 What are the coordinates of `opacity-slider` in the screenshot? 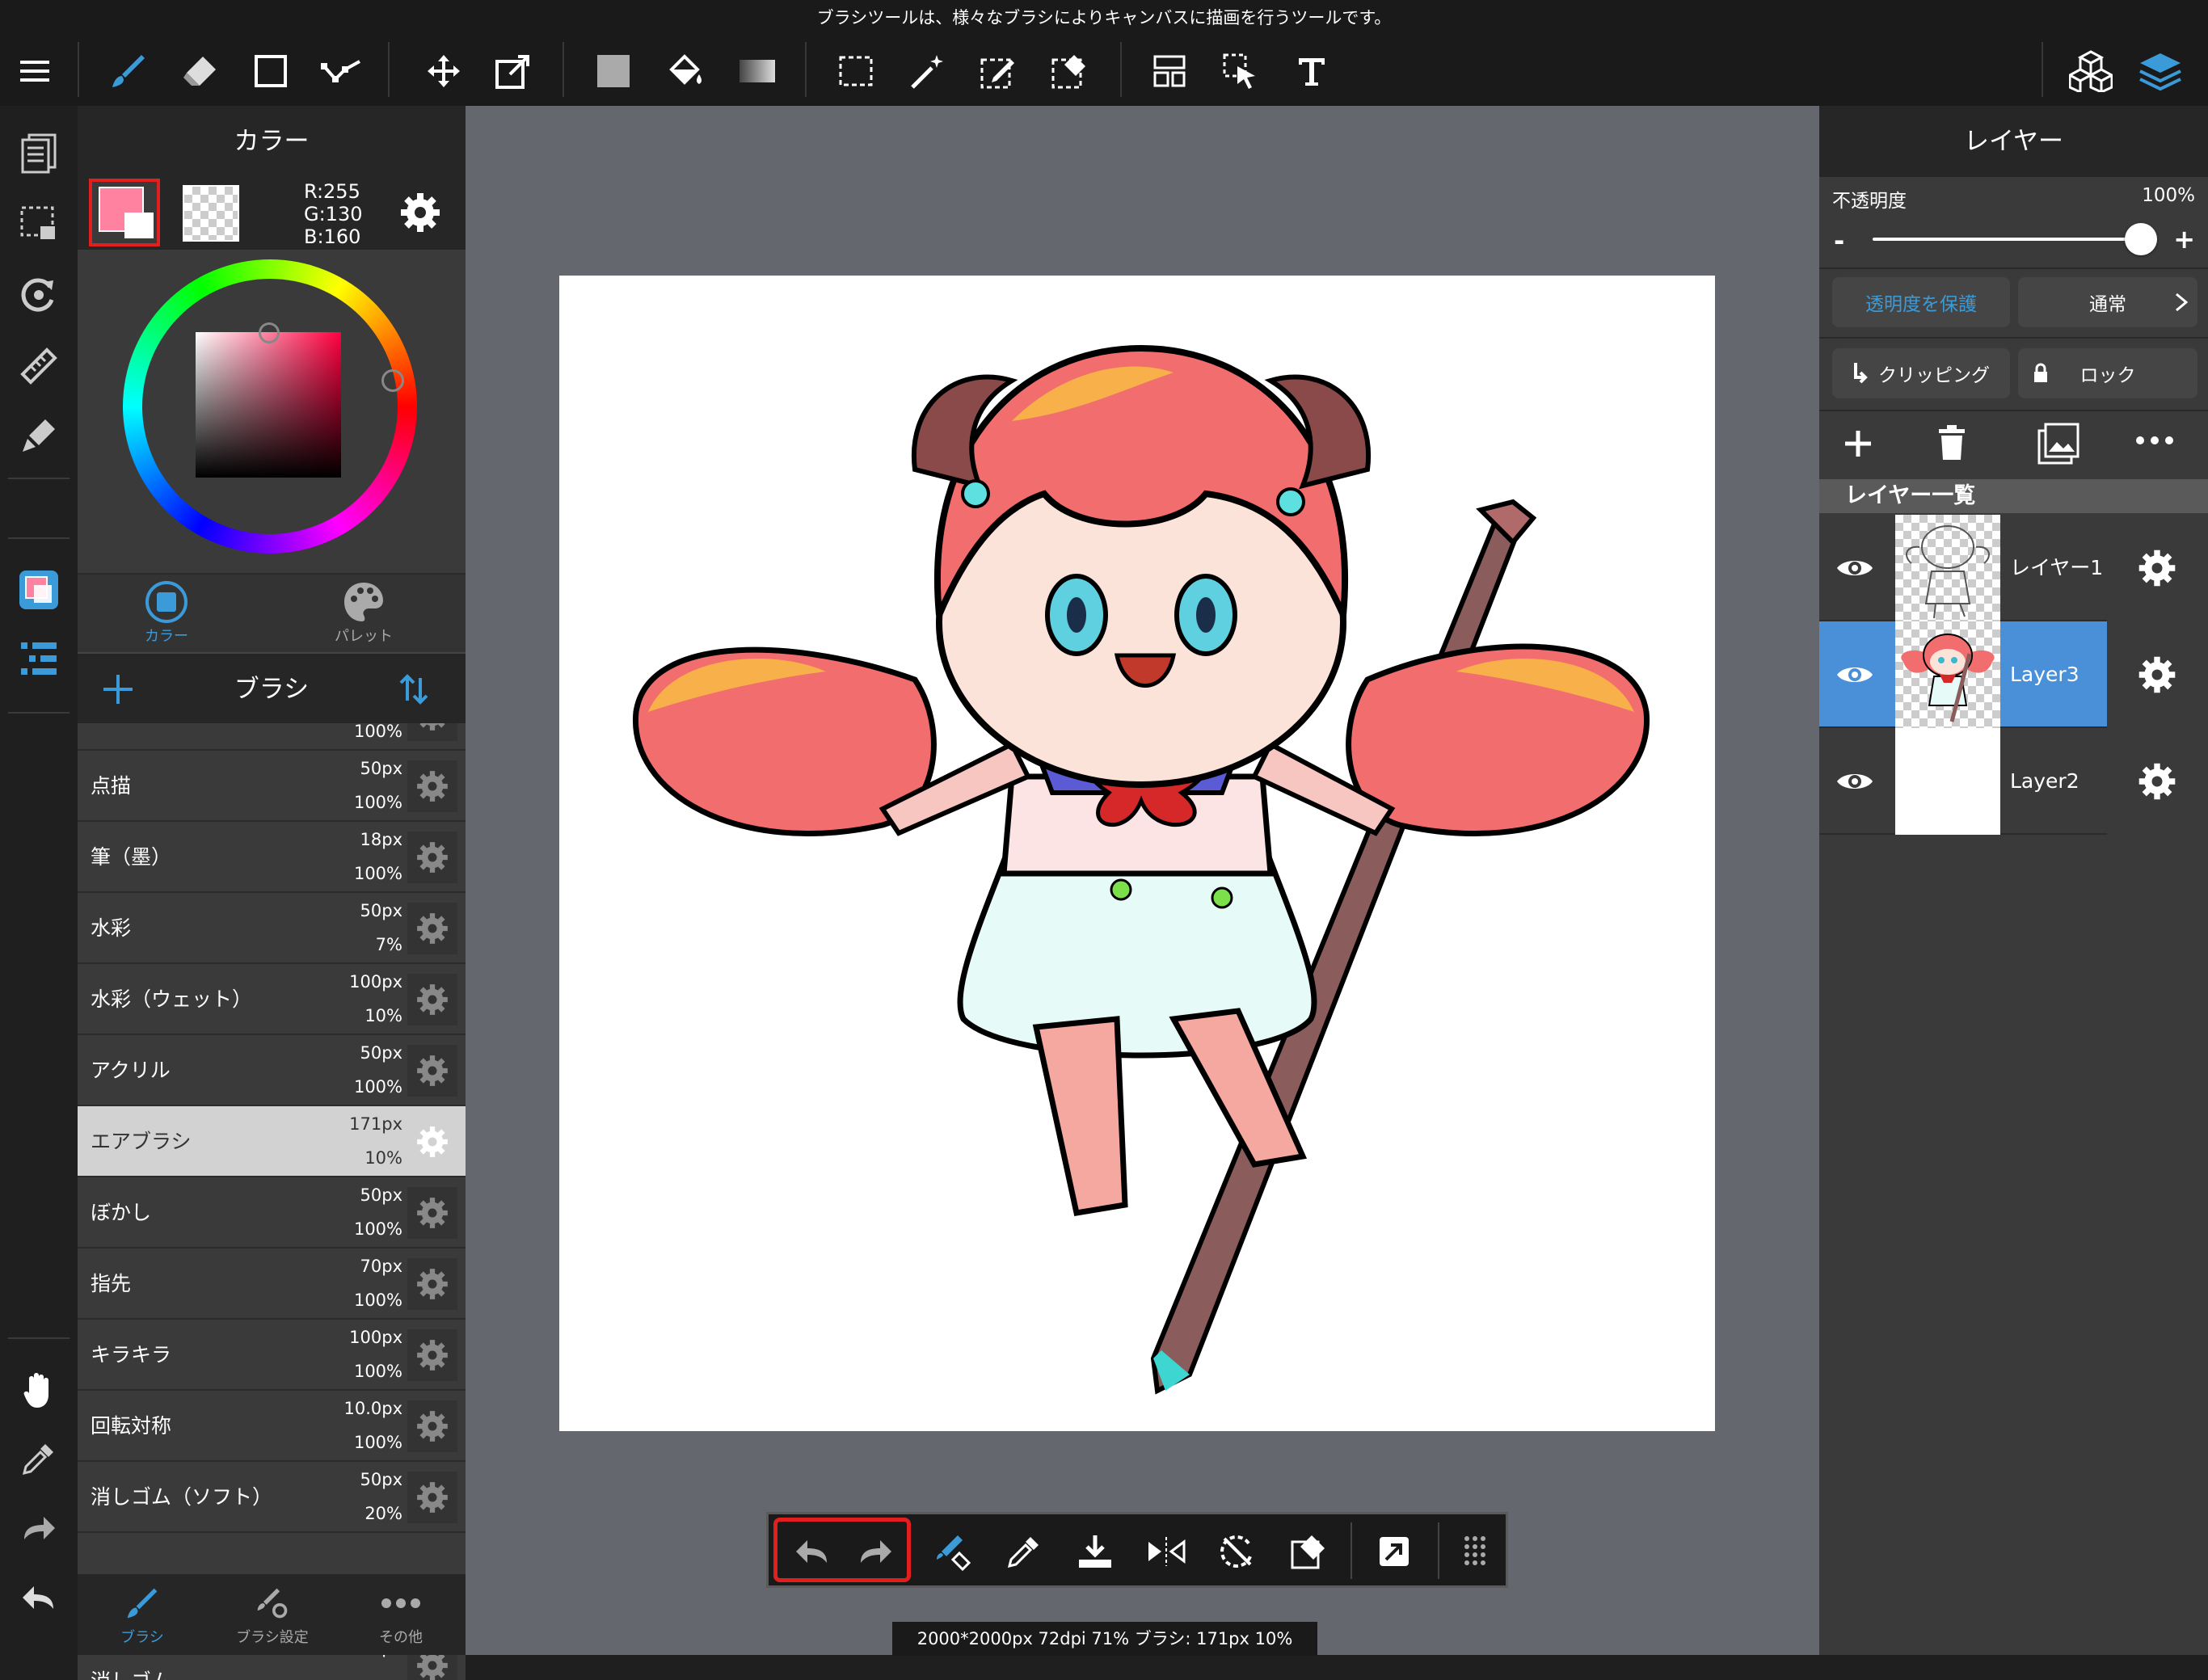 It's located at (2015, 239).